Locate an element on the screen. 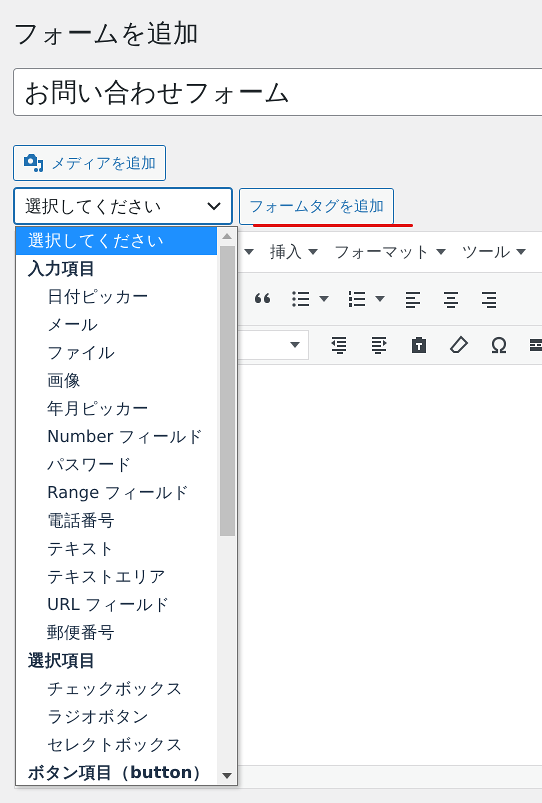 The image size is (542, 803). option-group-label: 入力項目 is located at coordinates (61, 269).